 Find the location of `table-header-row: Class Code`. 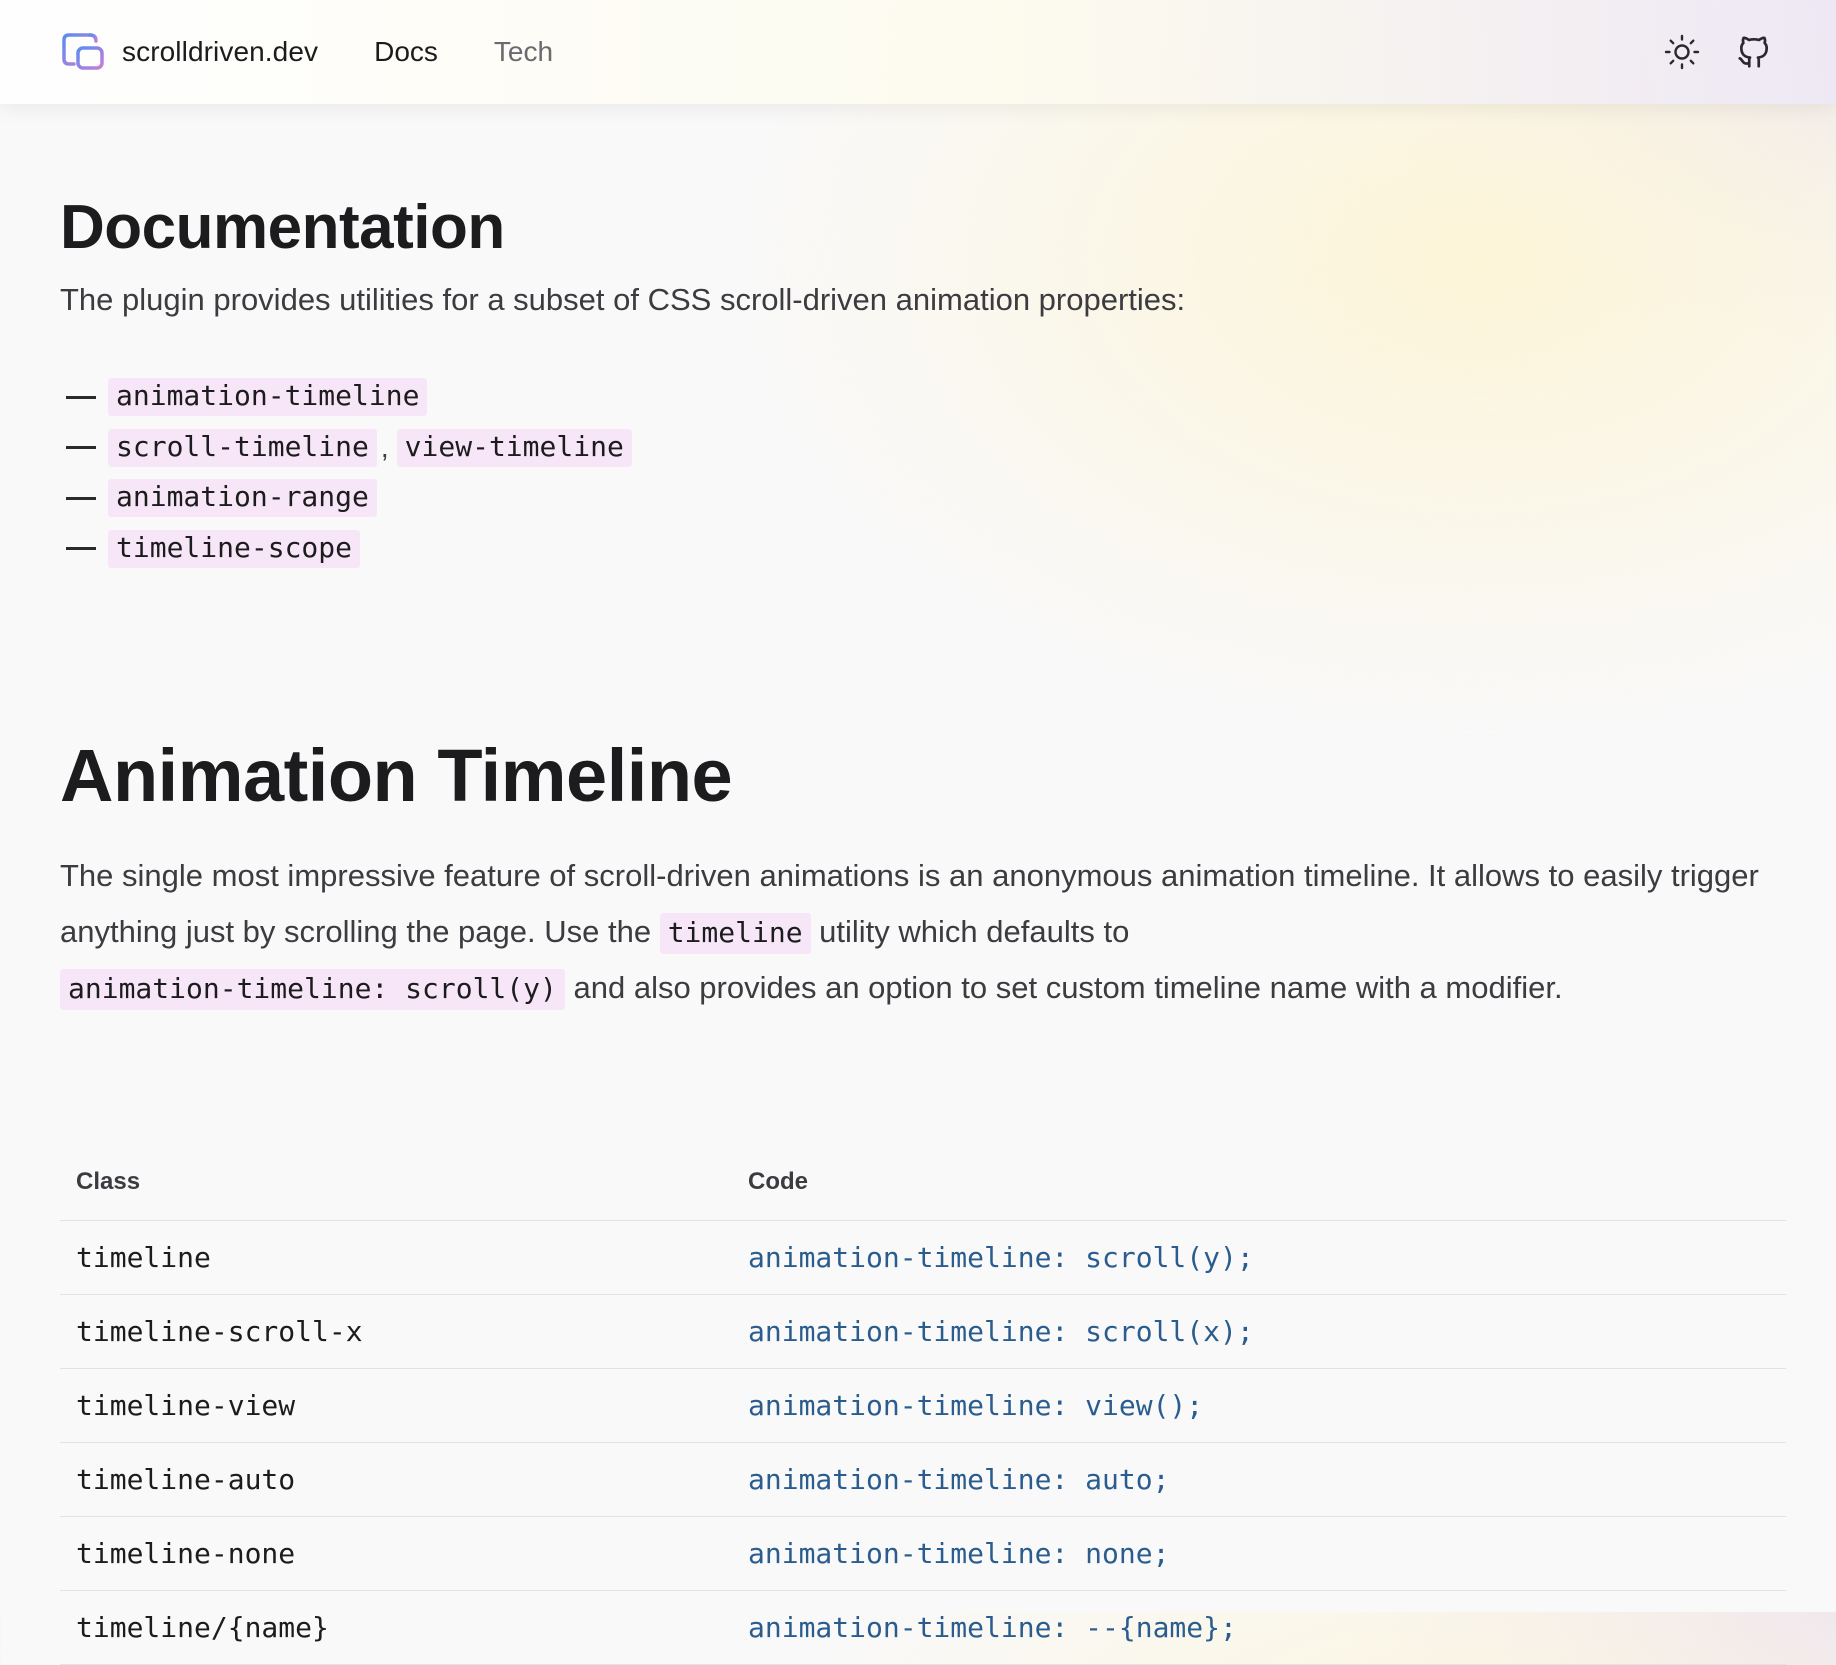

table-header-row: Class Code is located at coordinates (923, 1182).